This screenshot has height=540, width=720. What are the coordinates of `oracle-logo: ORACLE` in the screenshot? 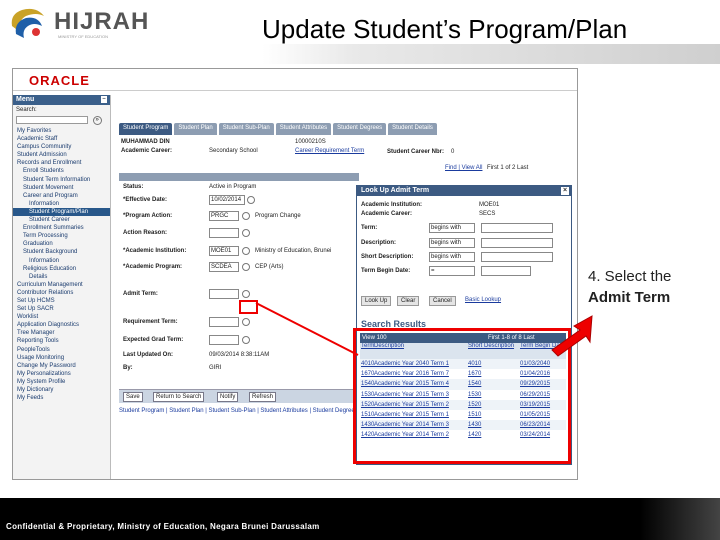 It's located at (59, 80).